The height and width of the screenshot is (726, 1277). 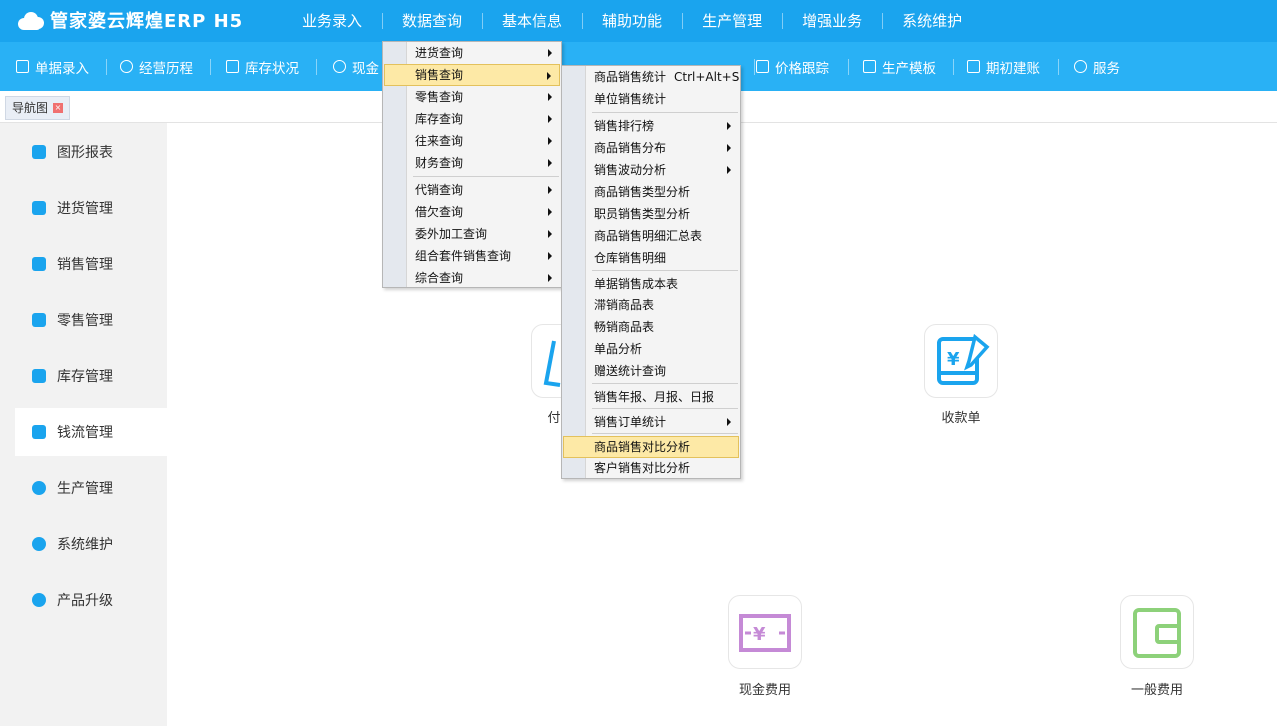 I want to click on sales-menu-item: 销售波动分析, so click(x=651, y=170).